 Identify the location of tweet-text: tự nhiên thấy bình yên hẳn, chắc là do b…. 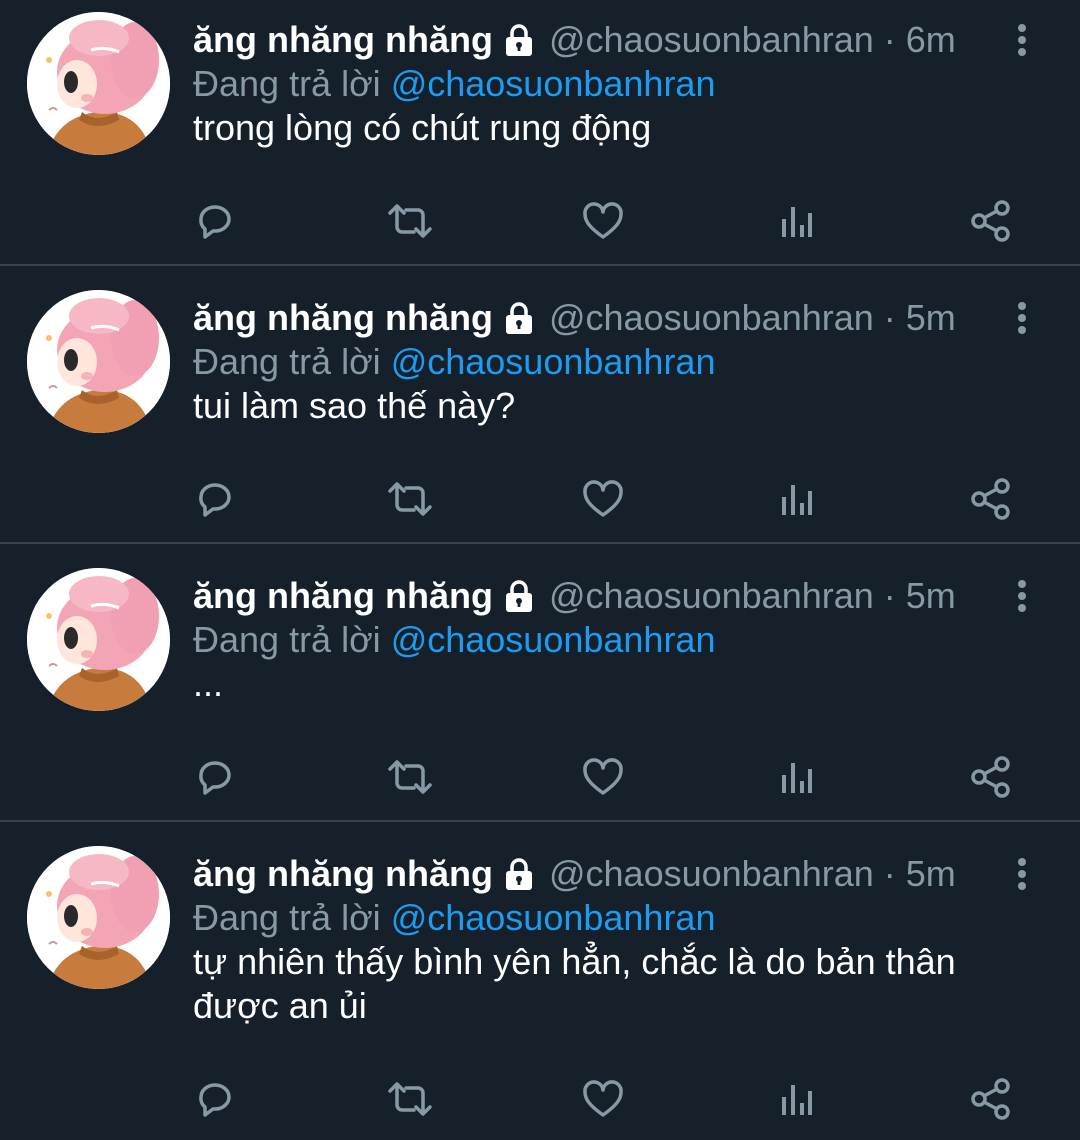
(574, 983).